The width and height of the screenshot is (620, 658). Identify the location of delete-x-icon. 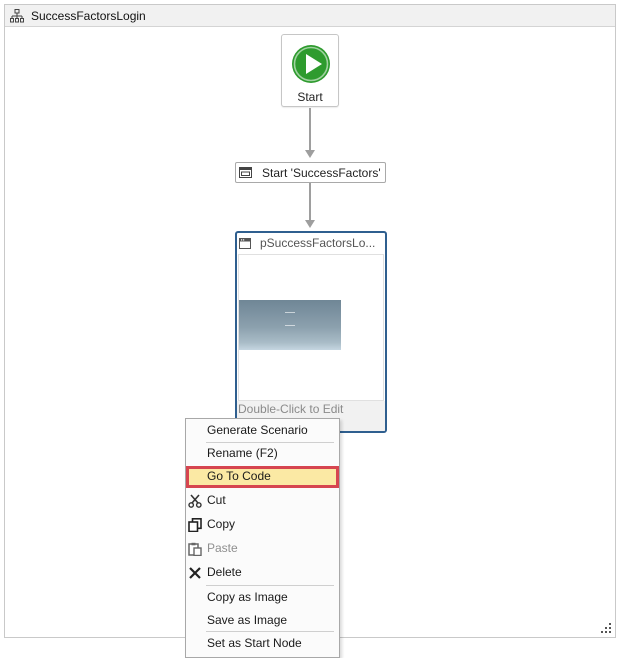
(195, 573).